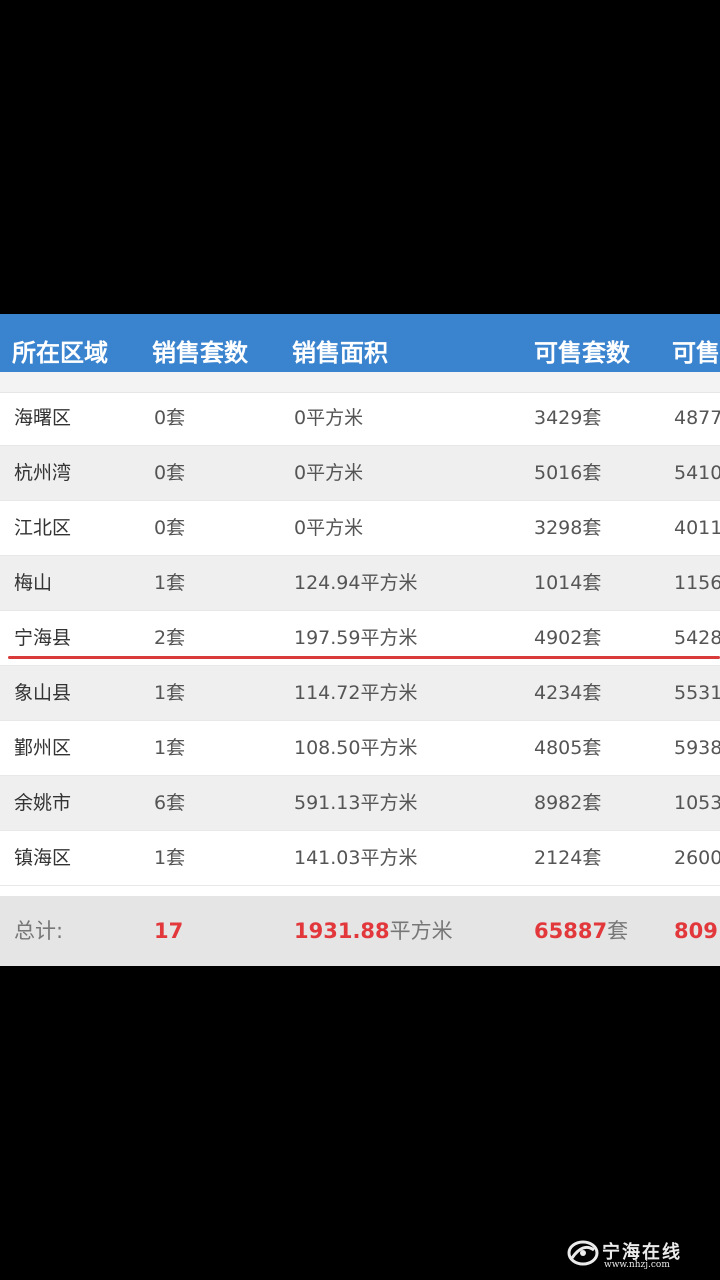  I want to click on header-available-units: 可售套数, so click(582, 353).